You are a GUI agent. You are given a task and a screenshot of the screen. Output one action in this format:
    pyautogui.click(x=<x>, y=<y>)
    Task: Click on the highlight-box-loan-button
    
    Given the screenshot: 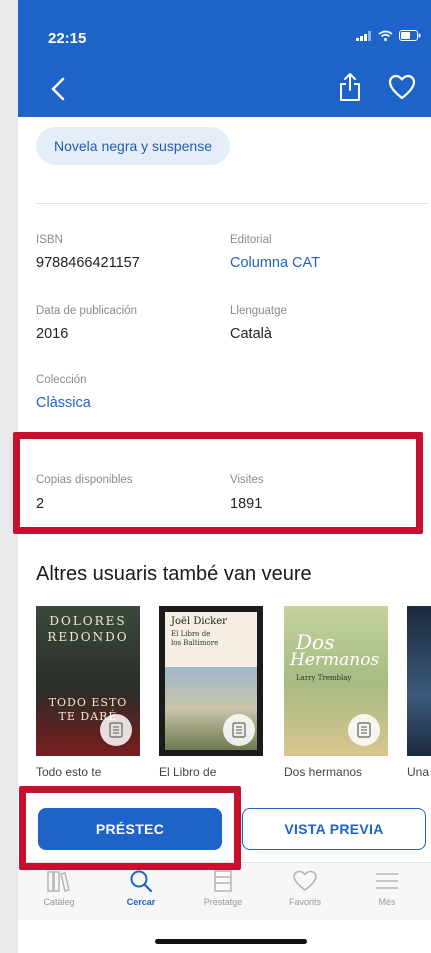 What is the action you would take?
    pyautogui.click(x=130, y=828)
    